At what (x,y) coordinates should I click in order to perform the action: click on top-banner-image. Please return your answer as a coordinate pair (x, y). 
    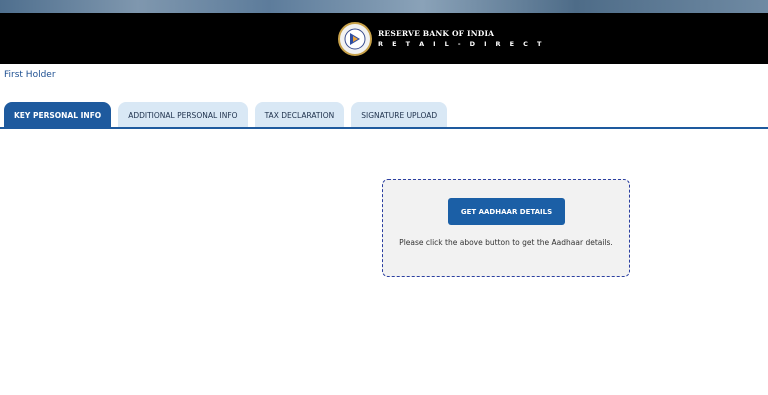
    Looking at the image, I should click on (384, 6).